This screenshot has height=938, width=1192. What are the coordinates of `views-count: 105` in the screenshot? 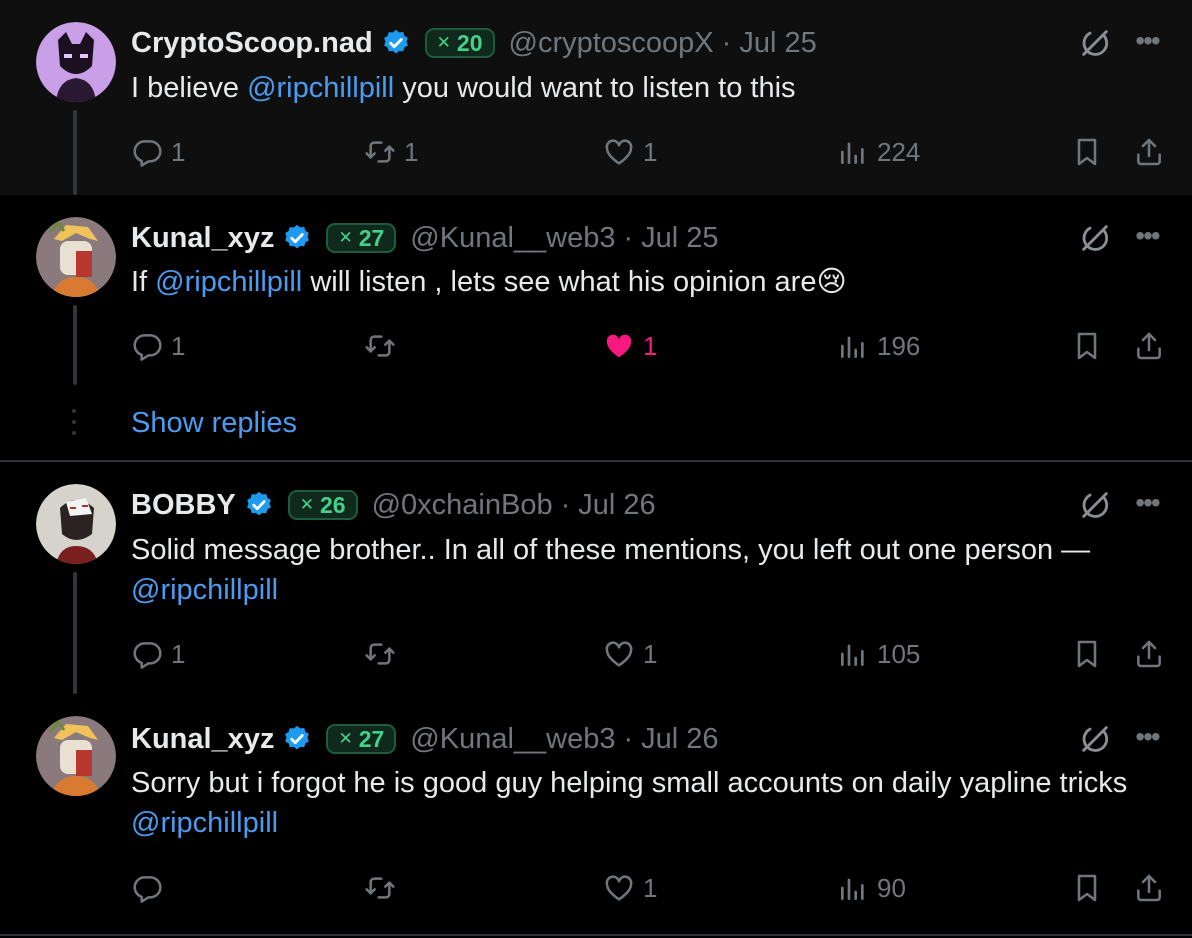 It's located at (899, 653).